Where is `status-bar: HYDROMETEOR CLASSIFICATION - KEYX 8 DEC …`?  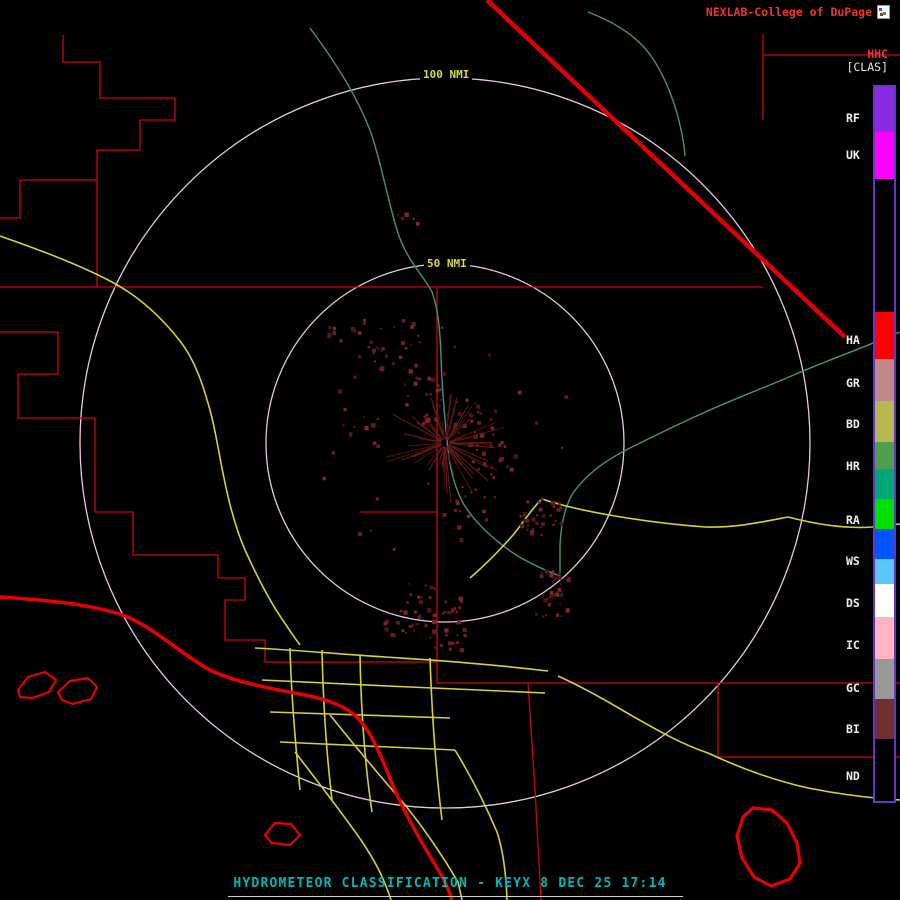 status-bar: HYDROMETEOR CLASSIFICATION - KEYX 8 DEC … is located at coordinates (450, 883).